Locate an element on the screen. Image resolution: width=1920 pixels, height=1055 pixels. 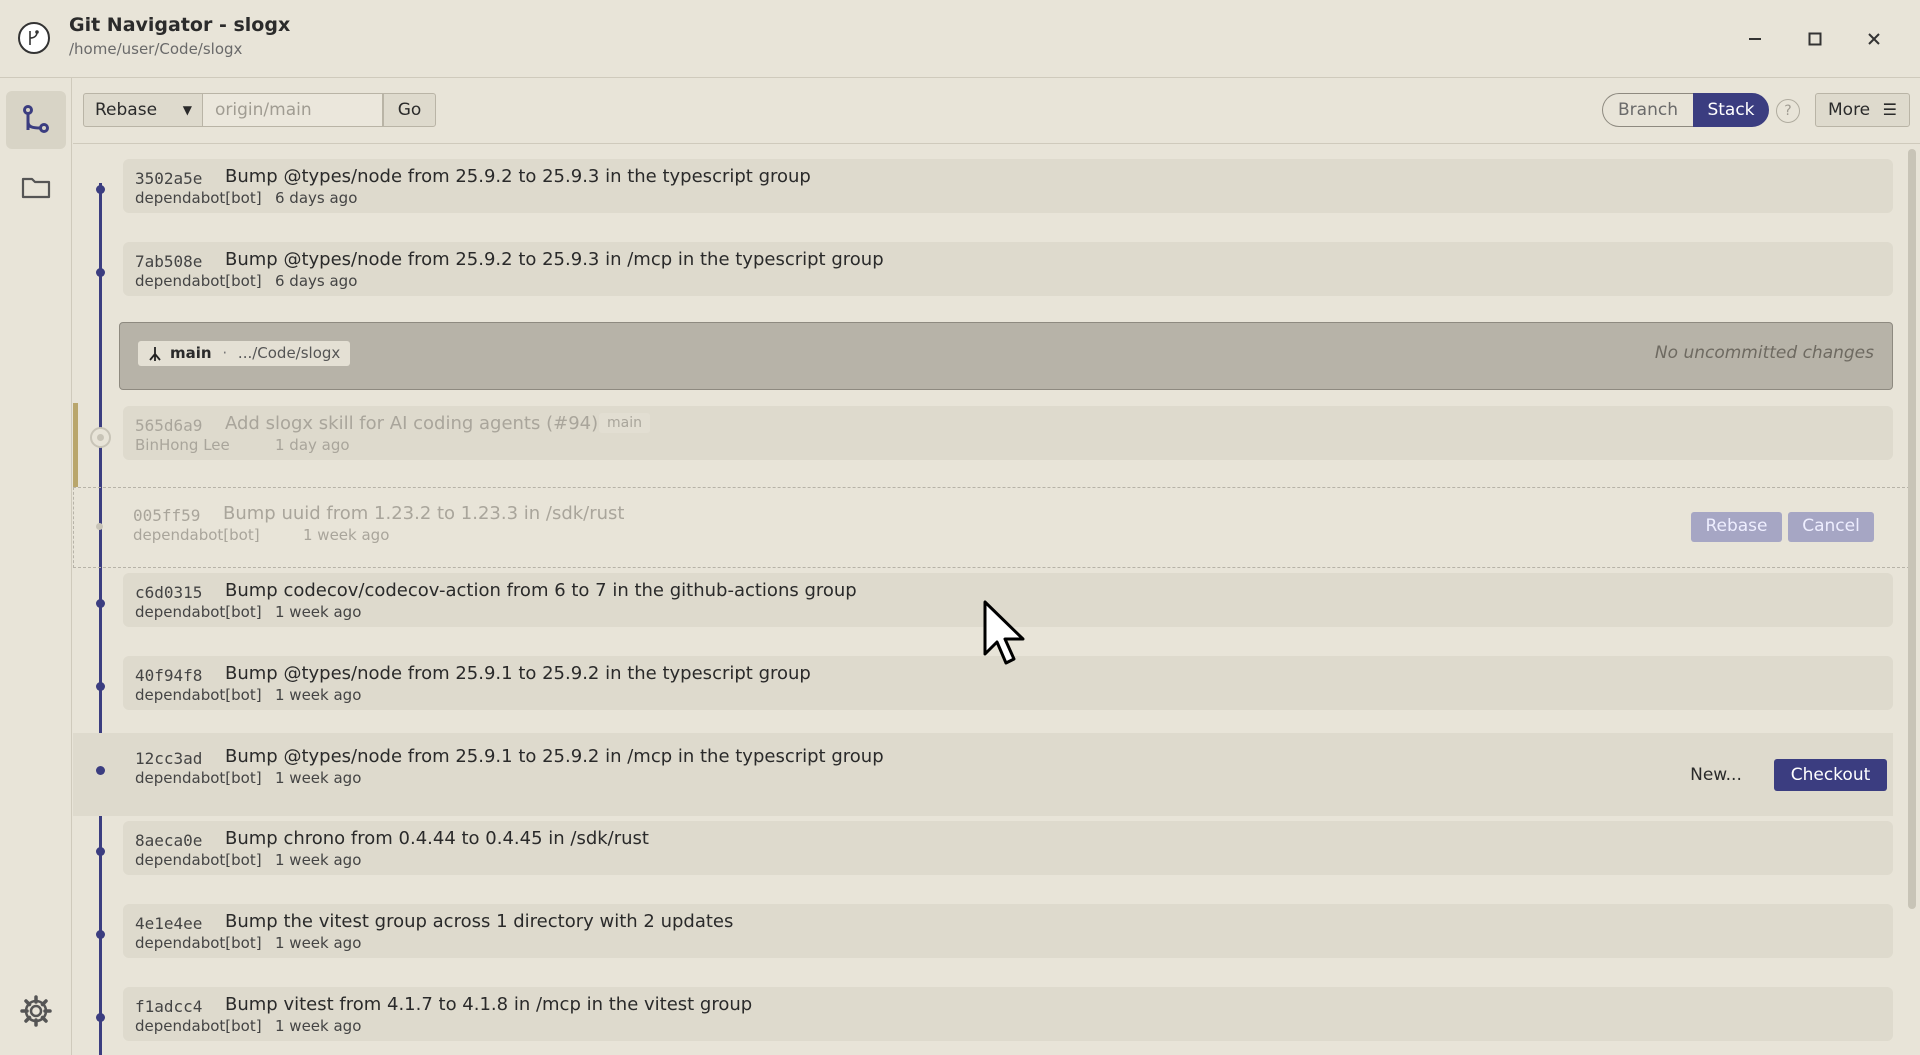
close-icon is located at coordinates (1874, 39).